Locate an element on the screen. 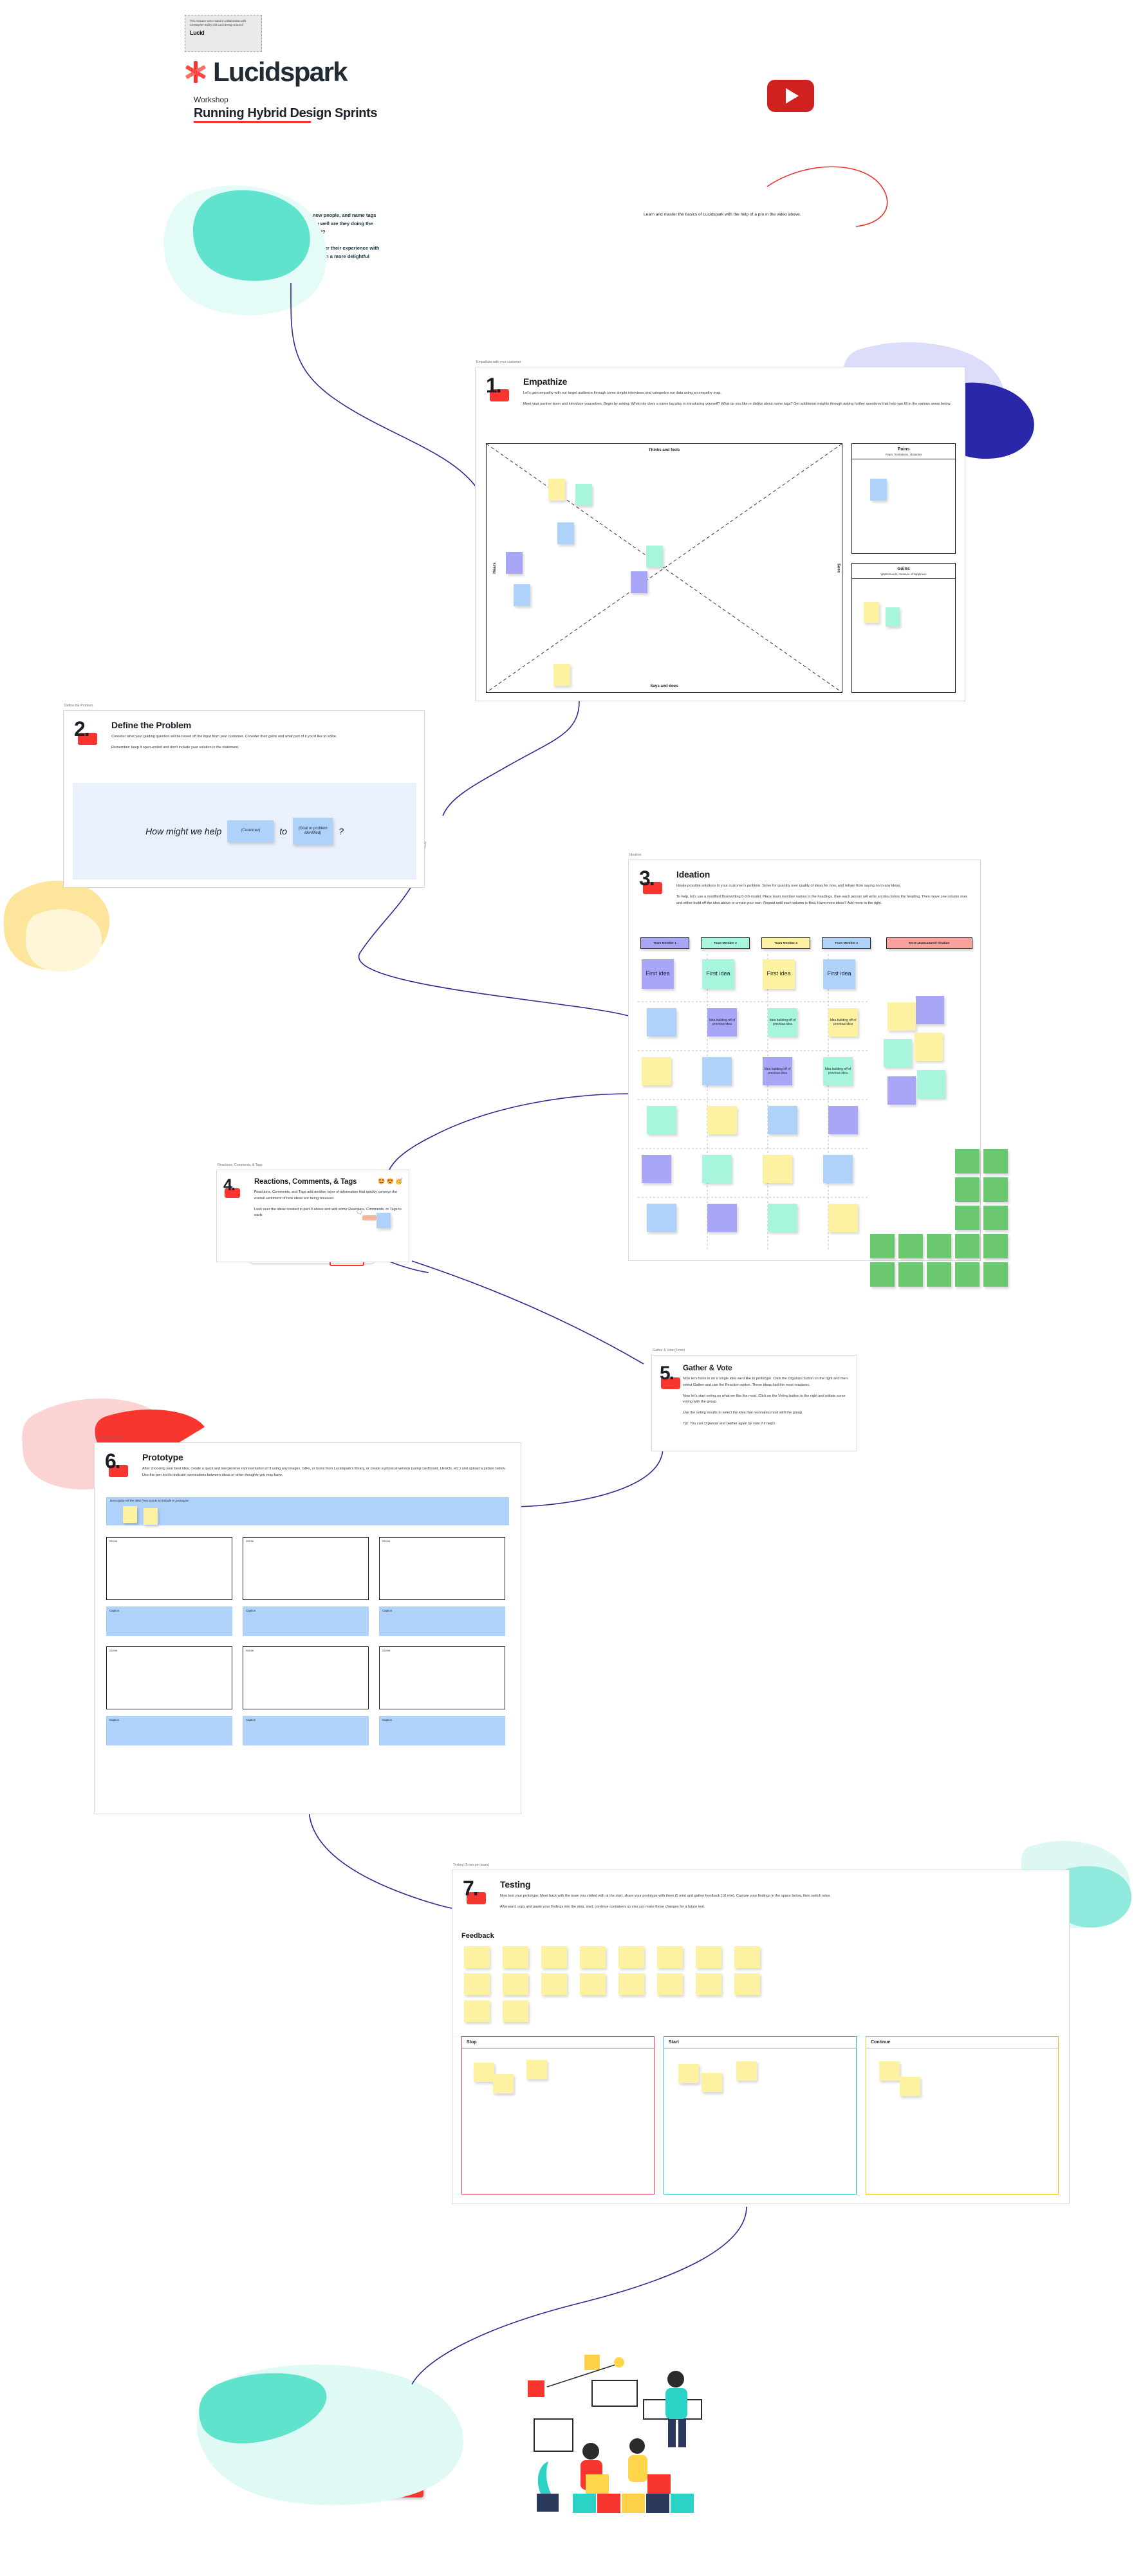  hmw-goal-slot: (Goal or problem identified) is located at coordinates (313, 831).